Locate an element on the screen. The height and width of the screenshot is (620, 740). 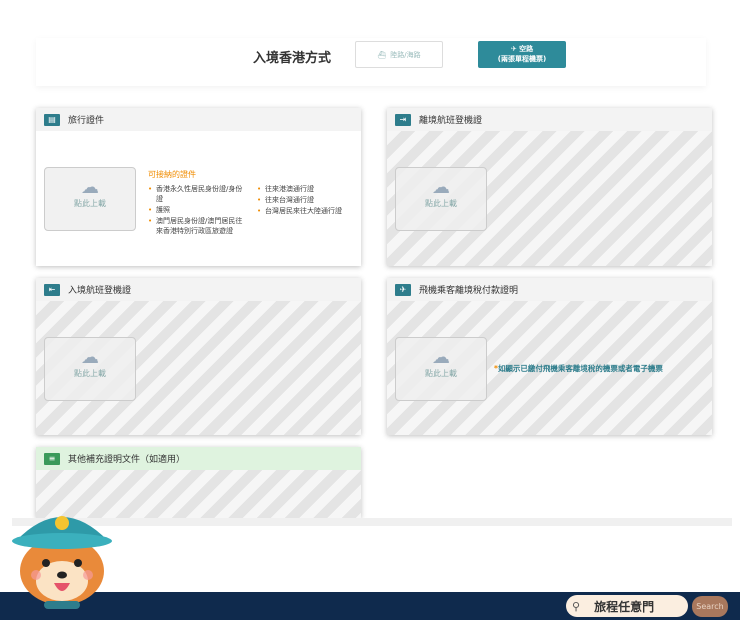
search-button: Search is located at coordinates (710, 606).